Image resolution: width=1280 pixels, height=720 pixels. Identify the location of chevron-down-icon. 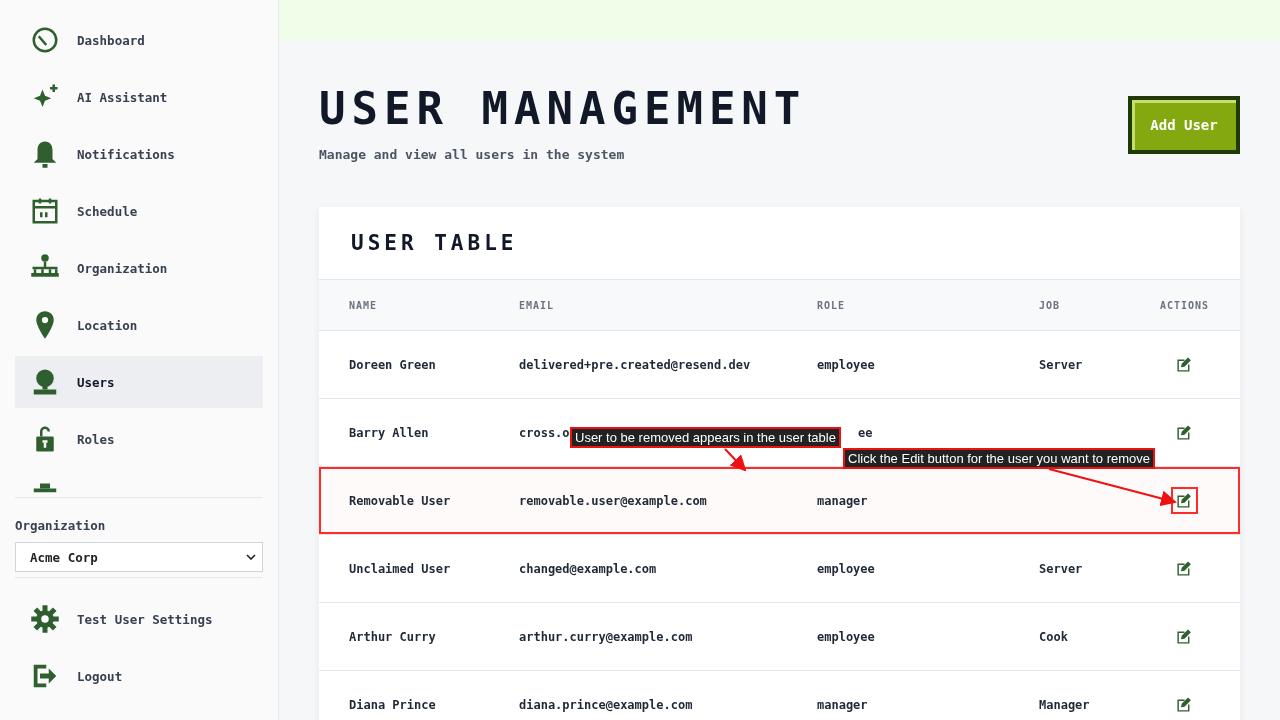
(251, 557).